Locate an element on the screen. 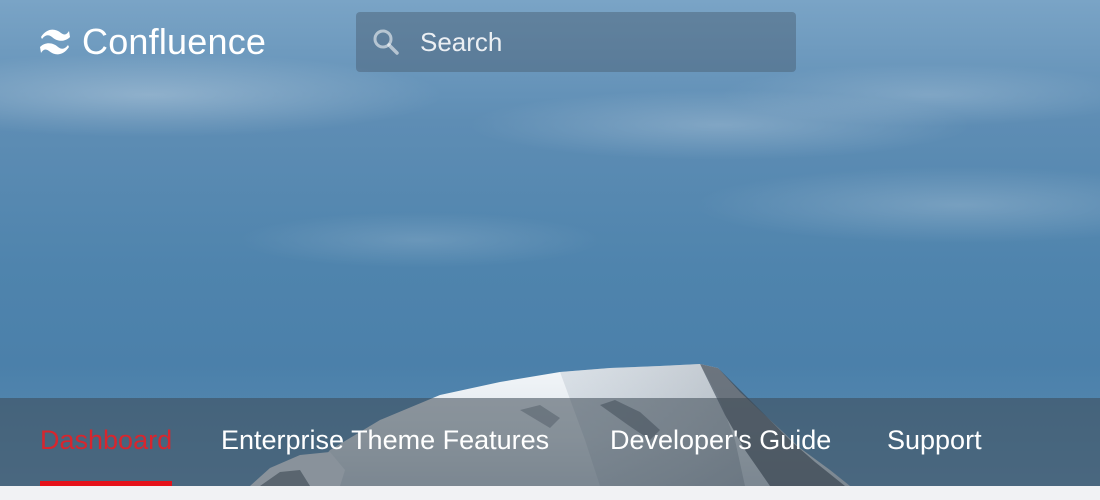 This screenshot has height=500, width=1100. nav-item-developers-guide: Developer's Guide is located at coordinates (720, 442).